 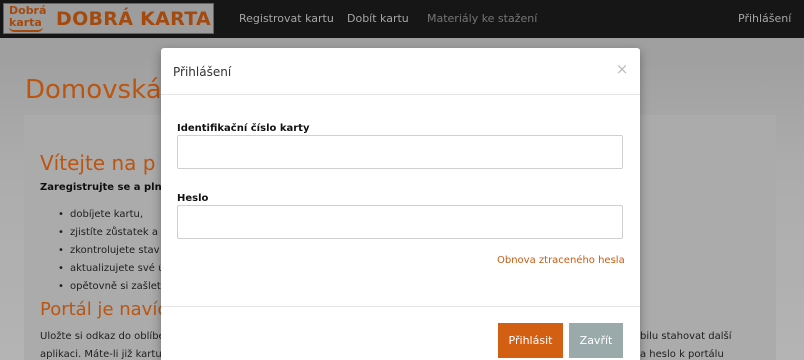 What do you see at coordinates (530, 340) in the screenshot?
I see `login-button: Přihlásit` at bounding box center [530, 340].